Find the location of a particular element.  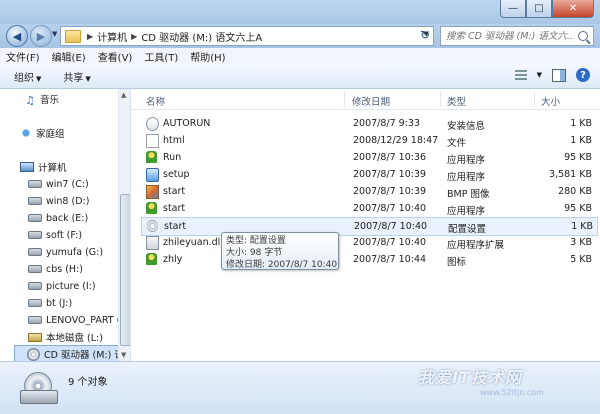

tooltip-type: 类型: 配置设置 is located at coordinates (256, 241).